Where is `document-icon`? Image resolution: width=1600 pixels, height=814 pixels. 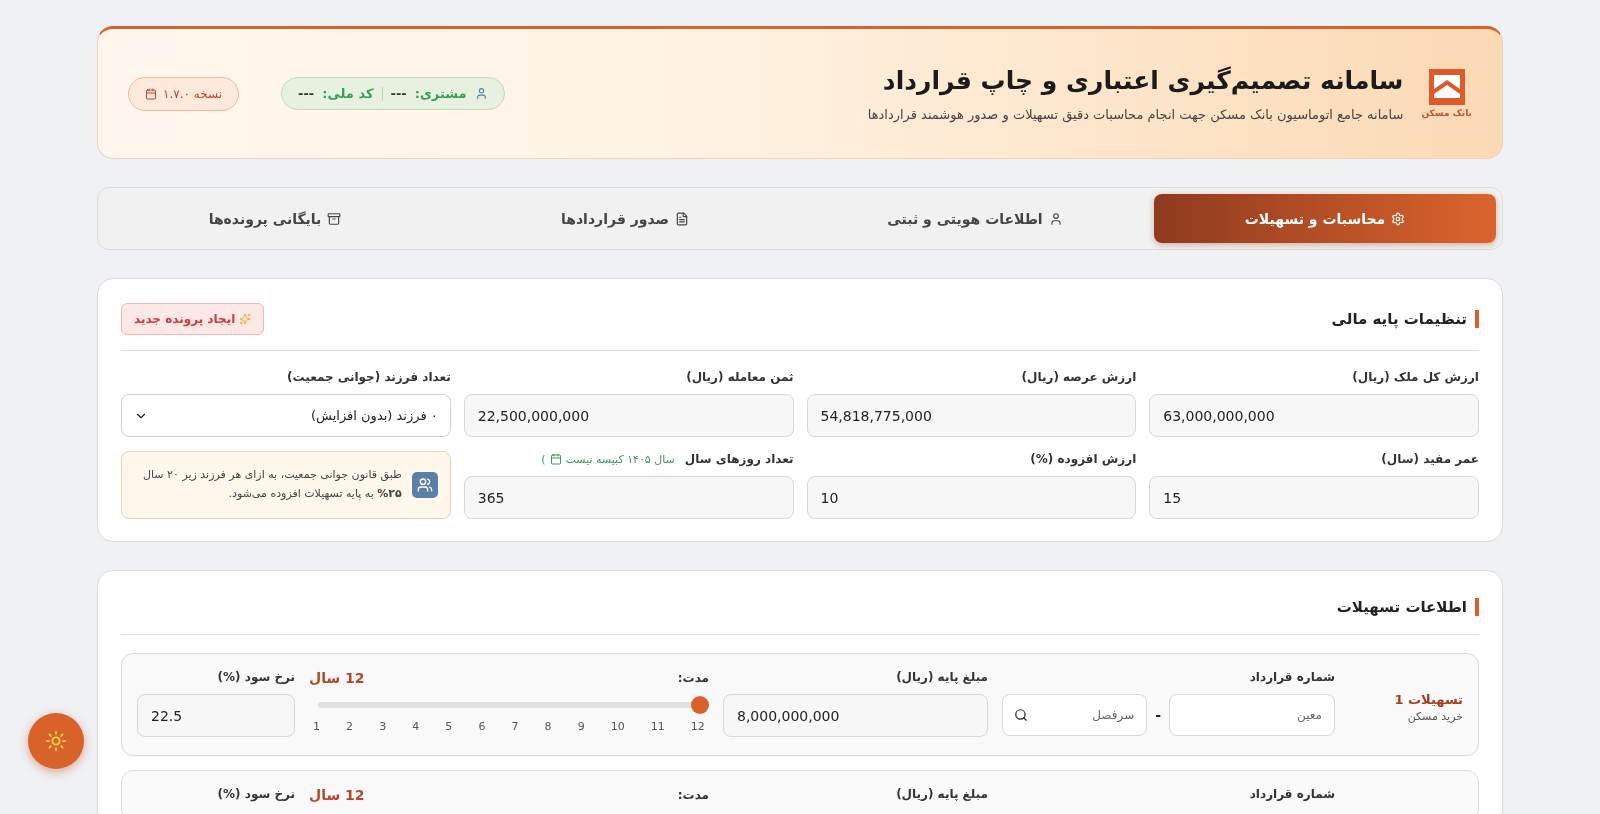 document-icon is located at coordinates (682, 218).